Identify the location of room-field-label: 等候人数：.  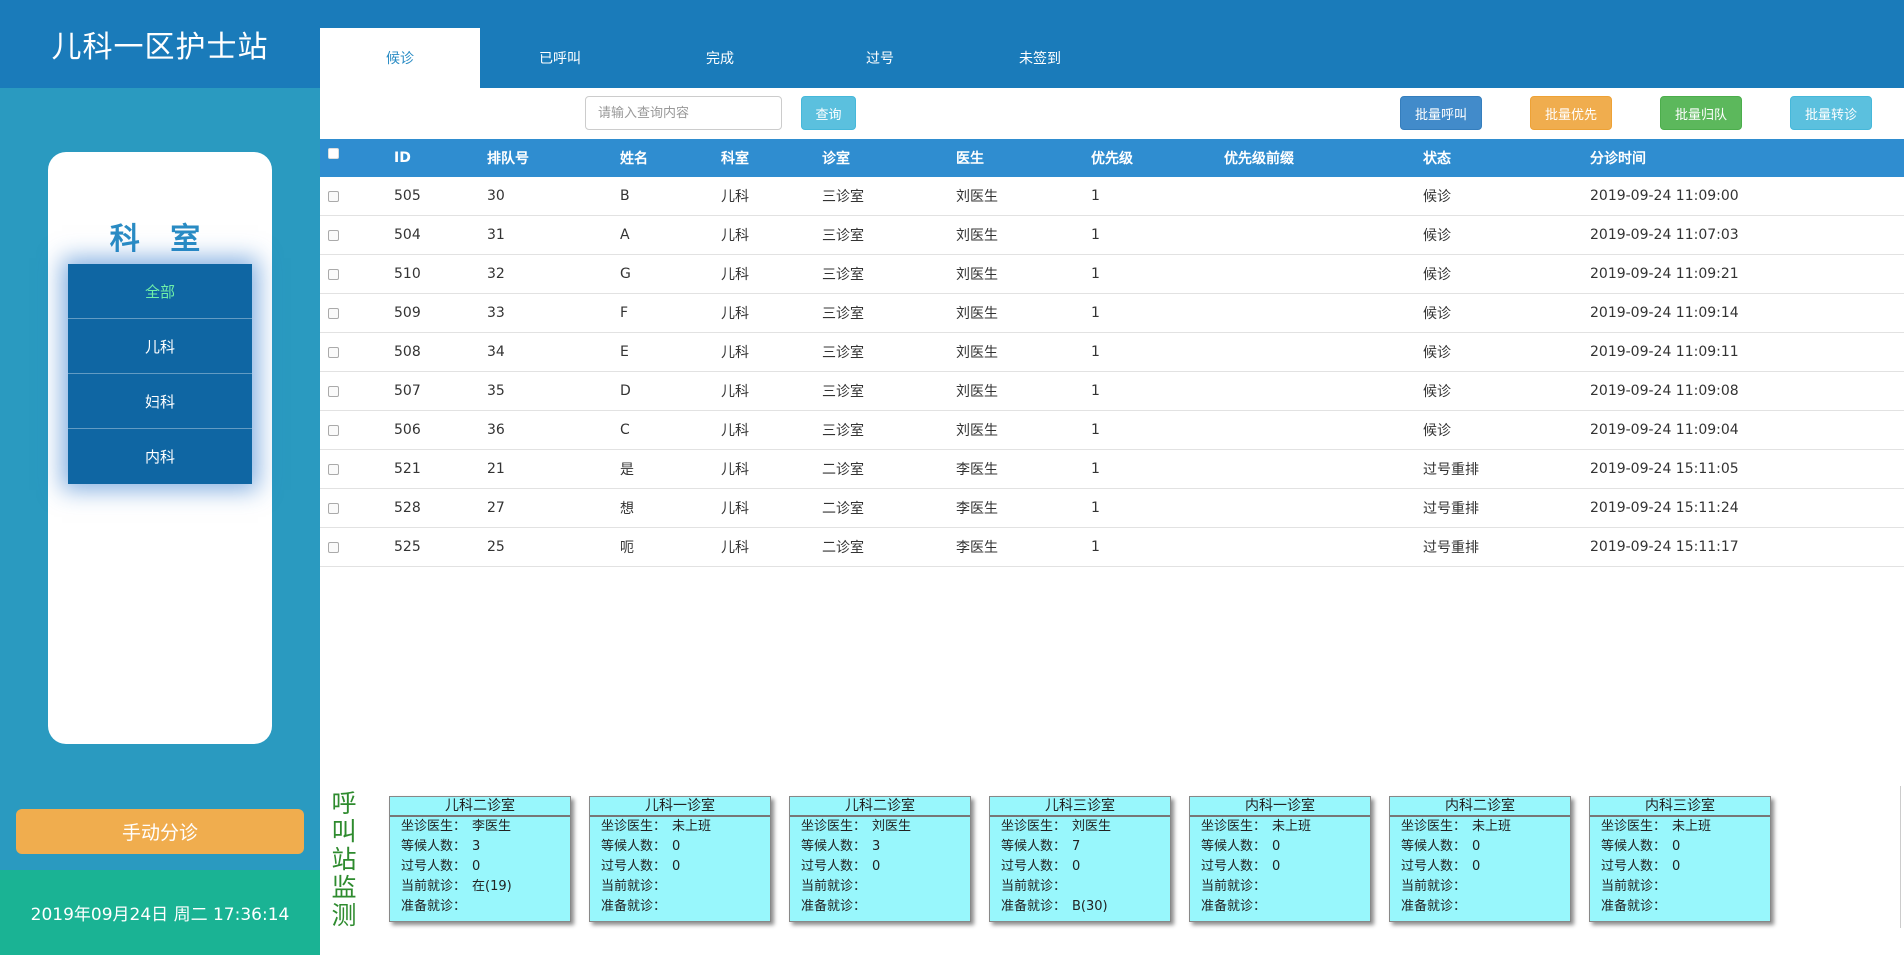
(1634, 846).